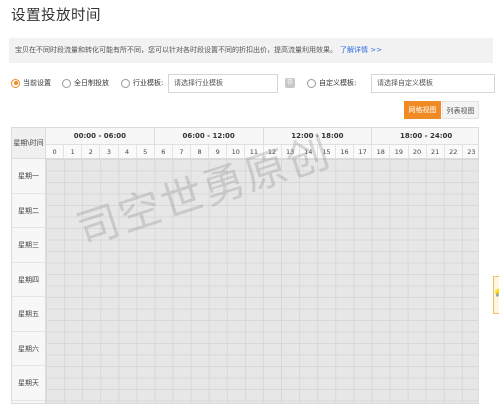 Image resolution: width=499 pixels, height=404 pixels. I want to click on option-current-label: 当前设置, so click(37, 83).